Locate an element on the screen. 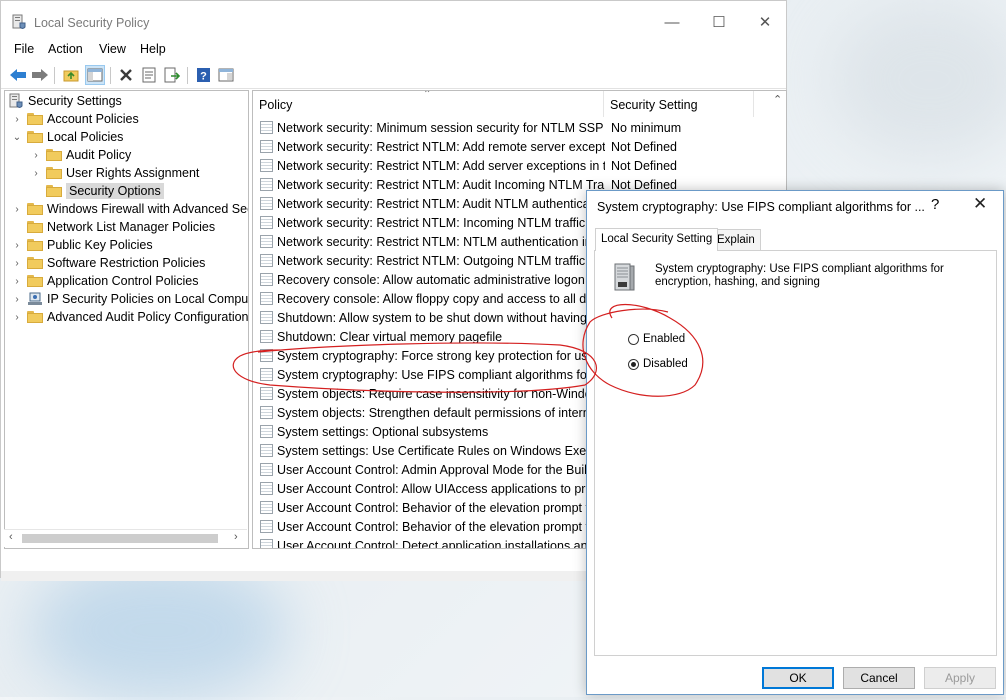  menu-view: View is located at coordinates (112, 49).